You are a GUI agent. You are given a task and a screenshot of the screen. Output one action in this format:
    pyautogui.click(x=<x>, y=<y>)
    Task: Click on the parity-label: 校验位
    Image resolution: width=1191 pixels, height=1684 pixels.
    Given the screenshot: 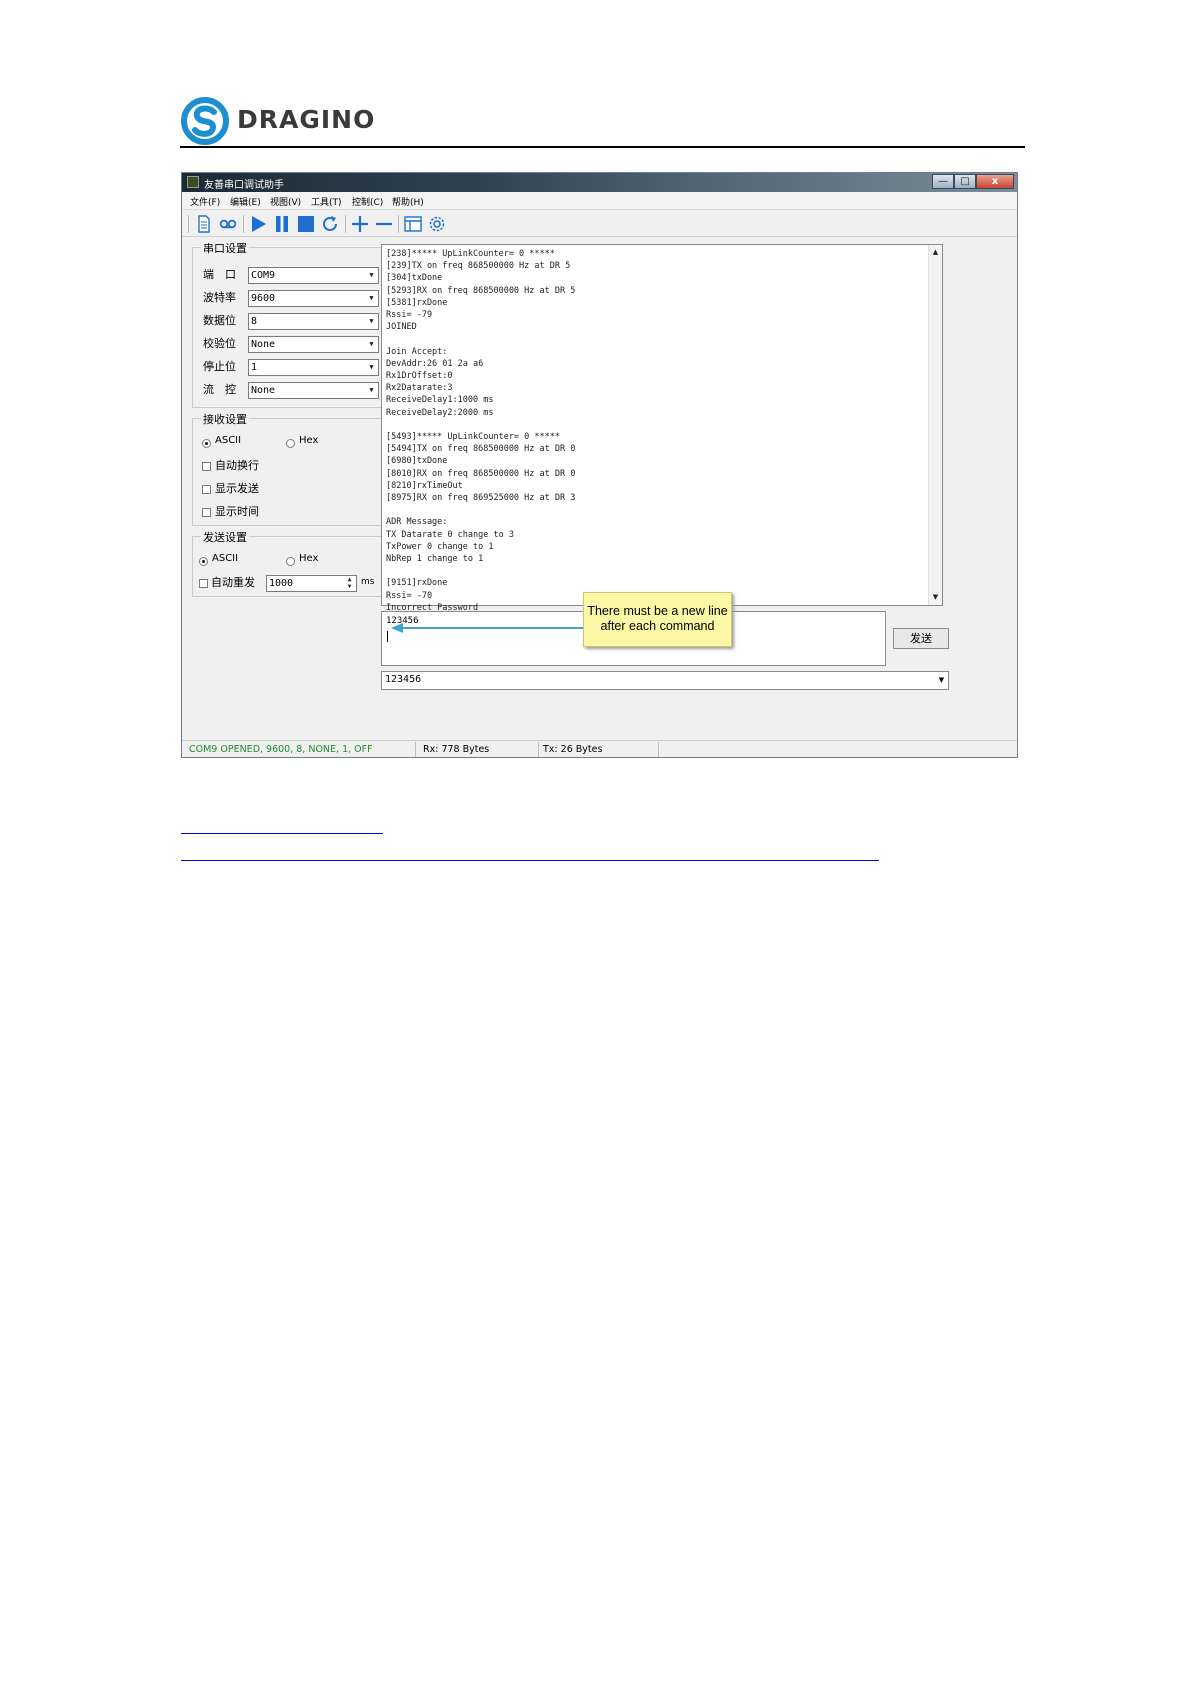 What is the action you would take?
    pyautogui.click(x=219, y=343)
    